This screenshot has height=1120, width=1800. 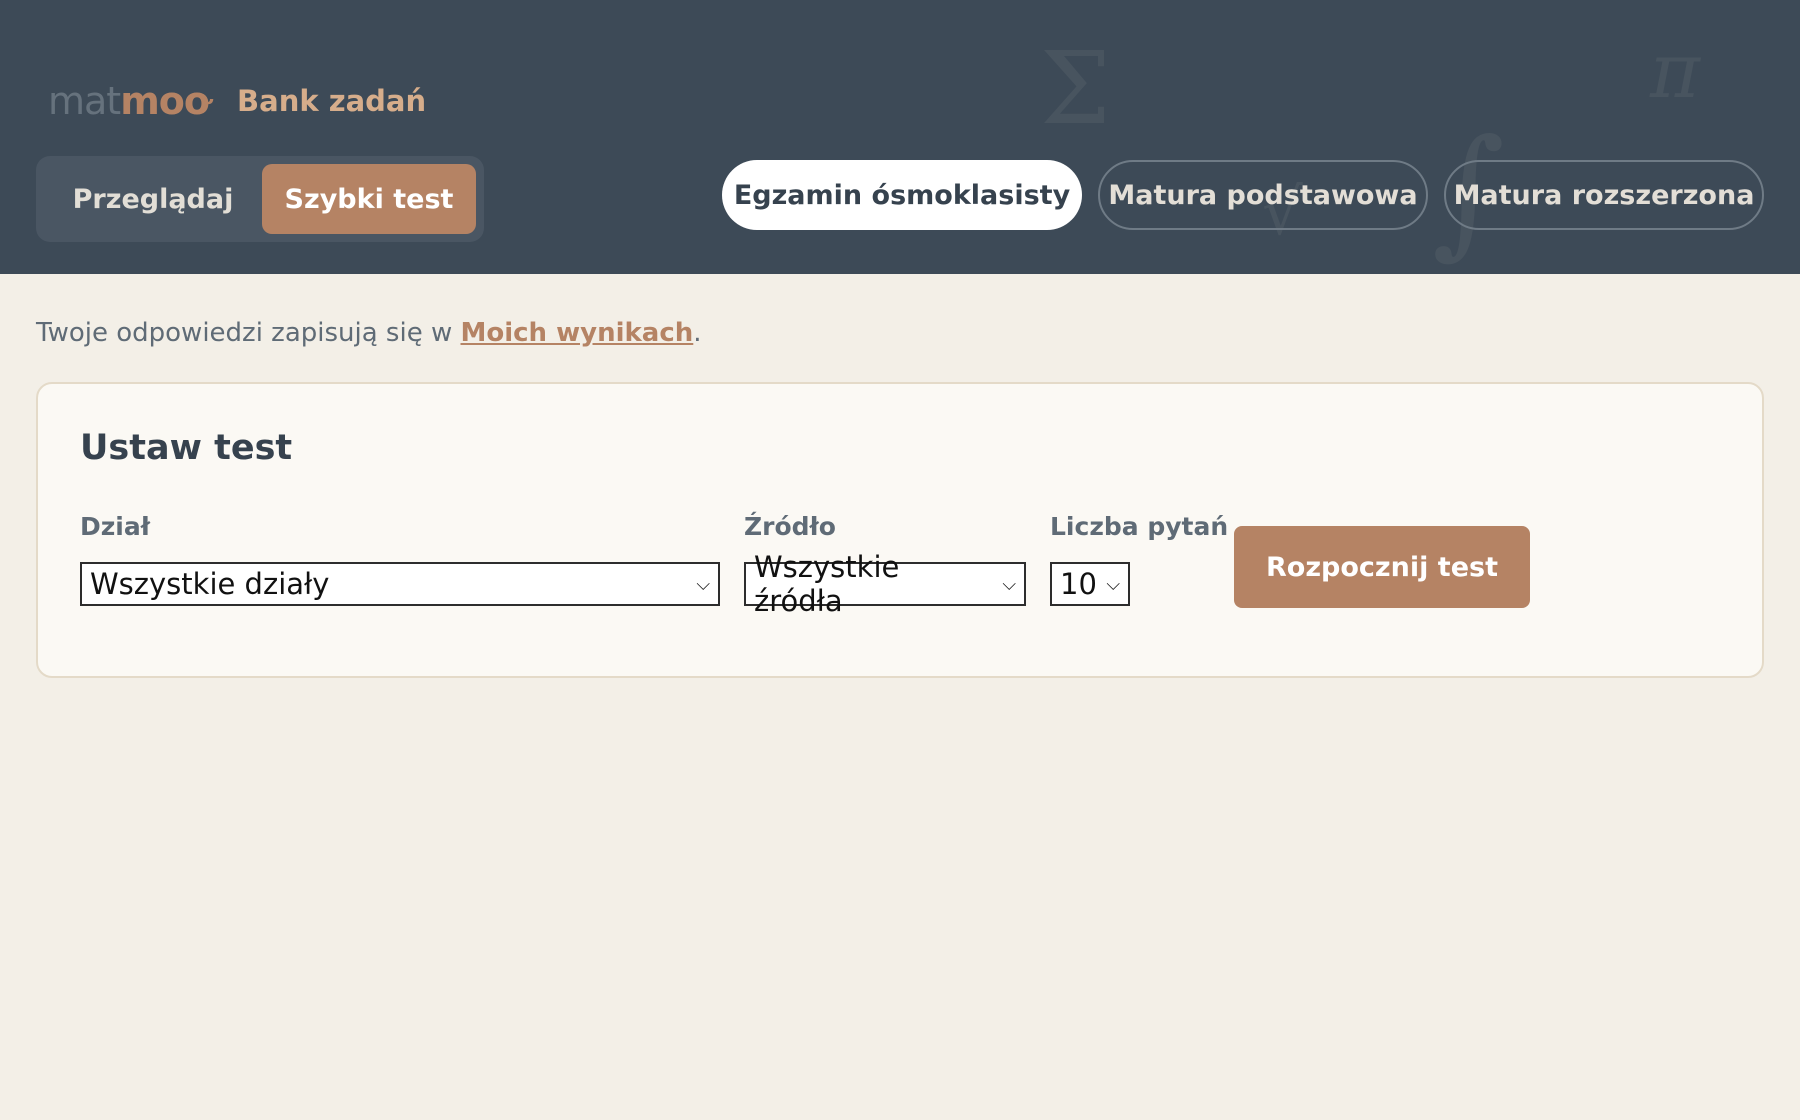 I want to click on logo-moo-label: moo, so click(x=165, y=101).